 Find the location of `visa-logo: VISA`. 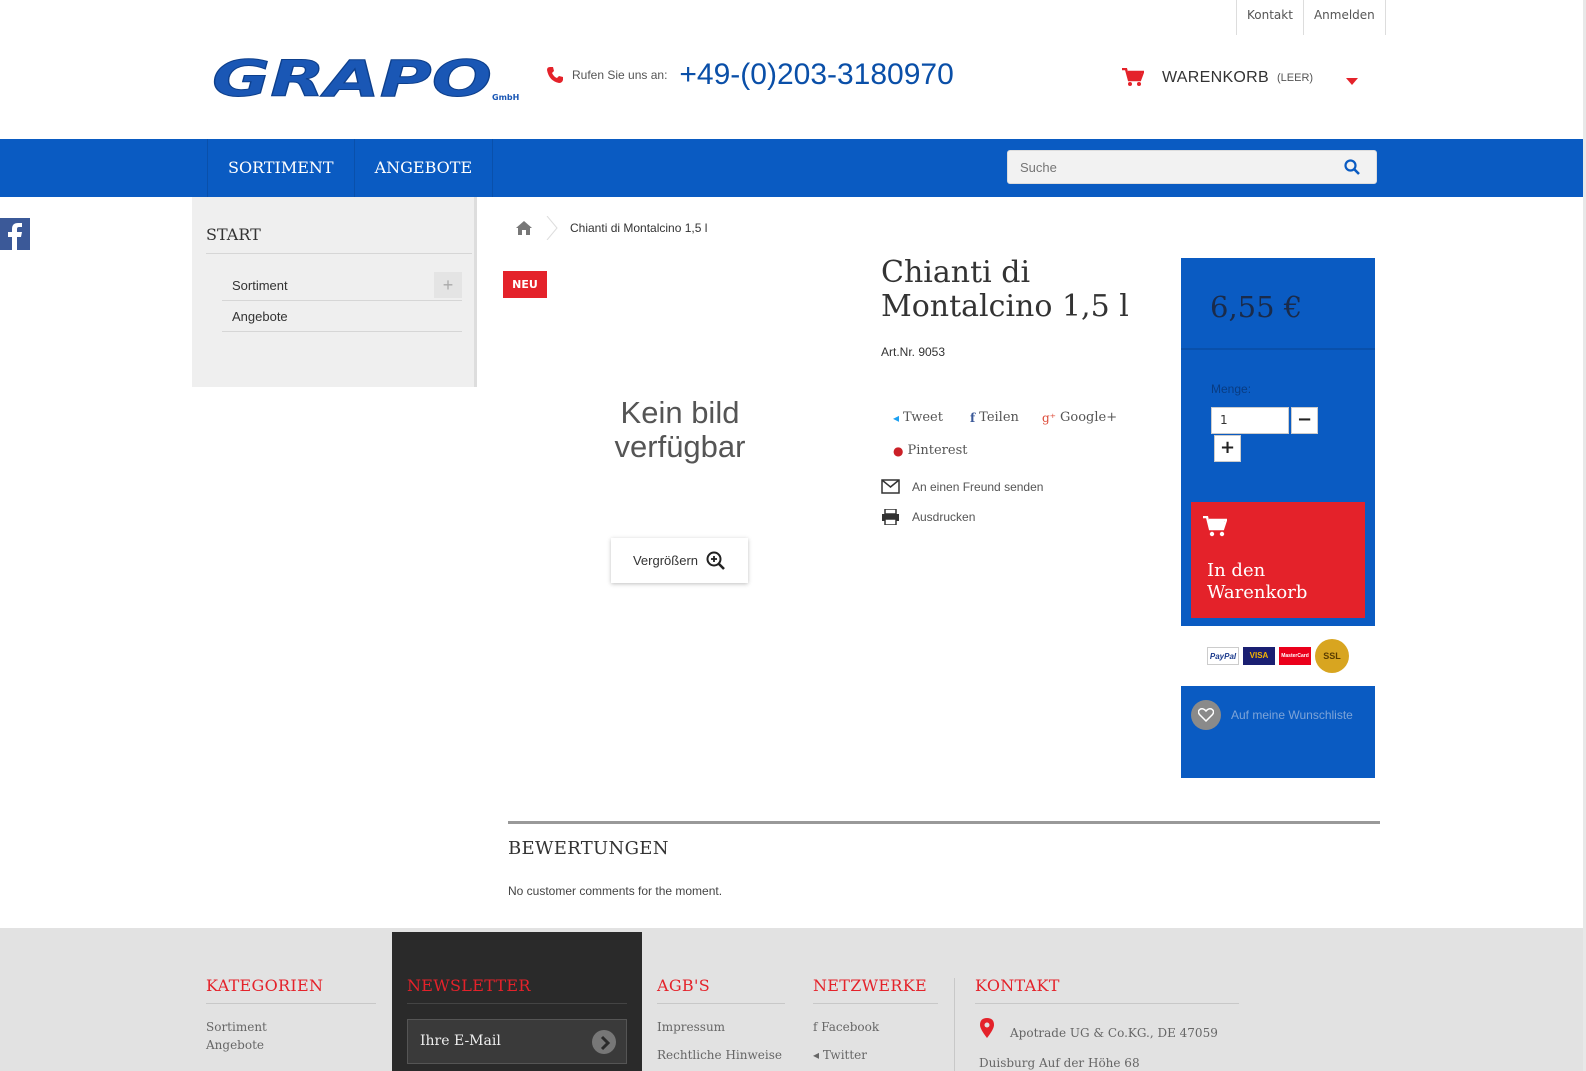

visa-logo: VISA is located at coordinates (1259, 656).